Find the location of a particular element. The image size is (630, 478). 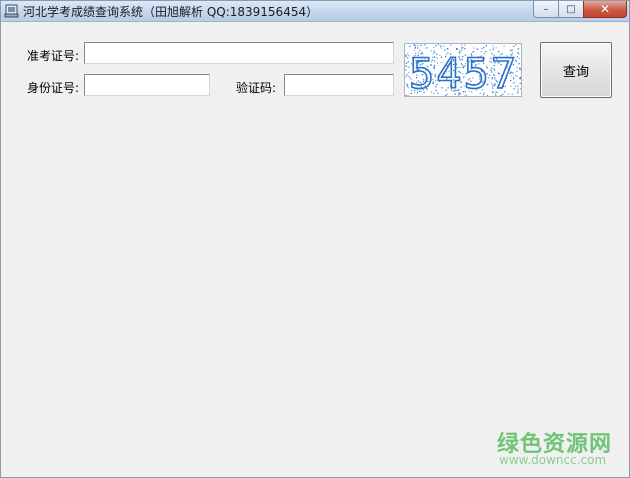

window-title: 河北学考成绩查询系统（田旭解析 QQ:1839156454） is located at coordinates (171, 12).